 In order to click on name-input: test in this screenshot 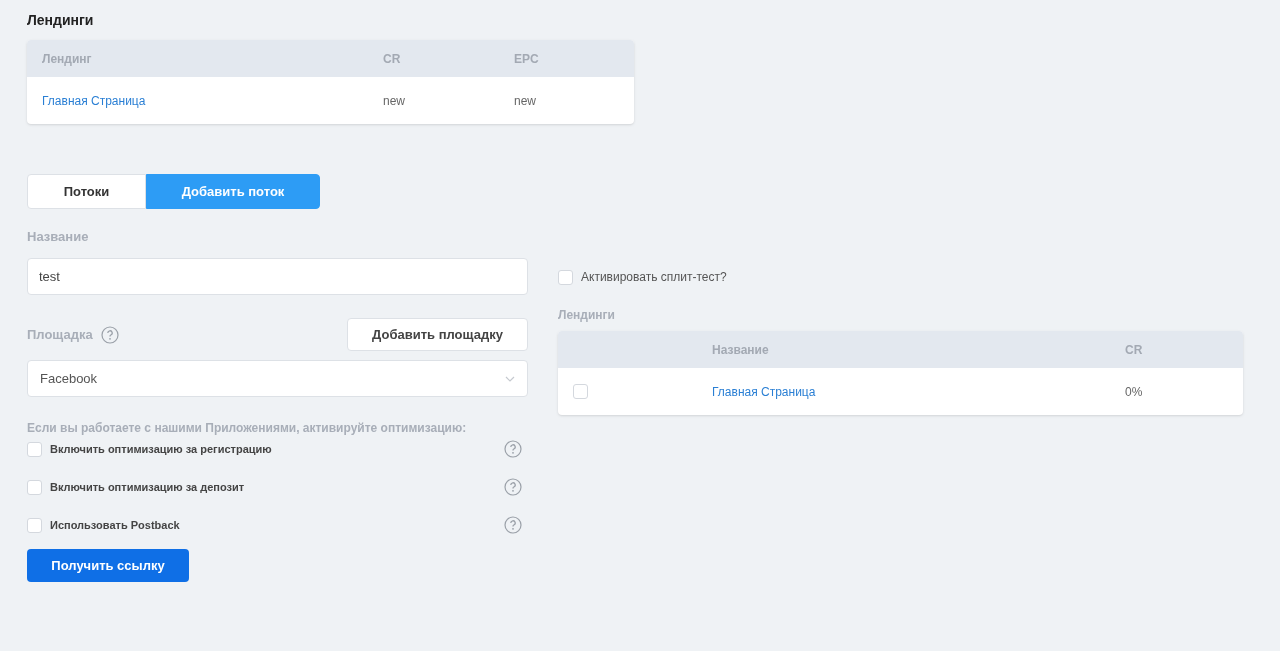, I will do `click(277, 276)`.